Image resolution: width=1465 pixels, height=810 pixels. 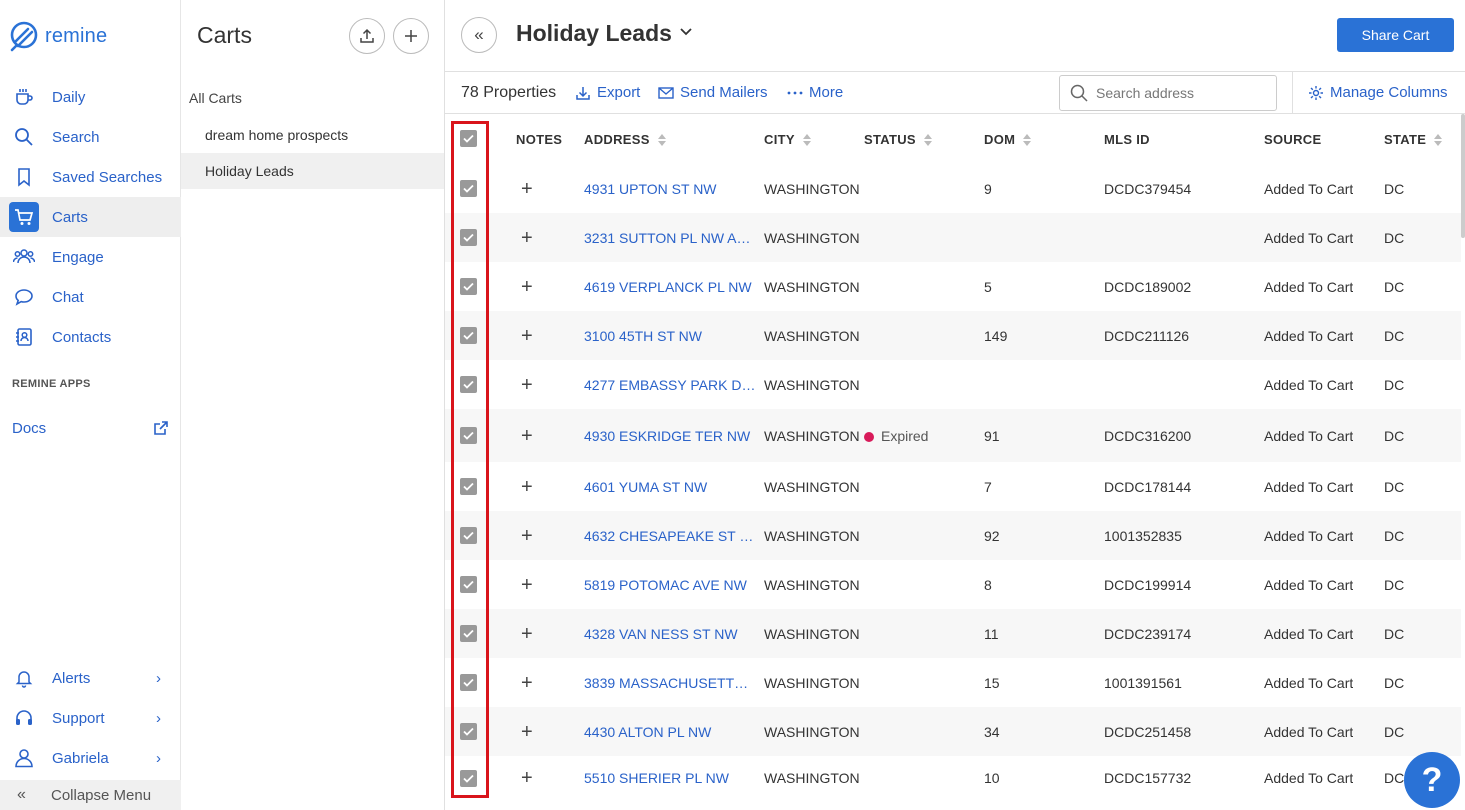 I want to click on table-scrollbar, so click(x=1463, y=176).